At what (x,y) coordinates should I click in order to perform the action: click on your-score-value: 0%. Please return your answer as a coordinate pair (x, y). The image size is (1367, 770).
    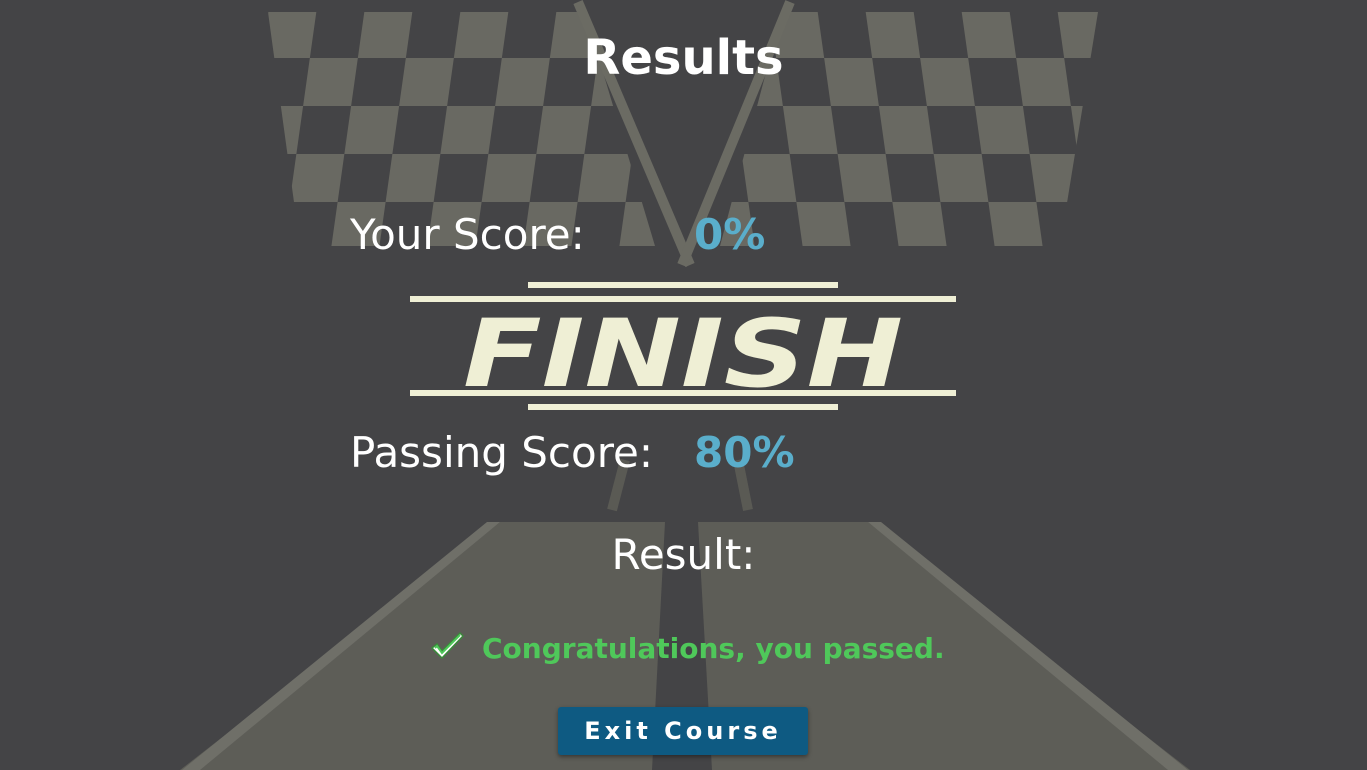
    Looking at the image, I should click on (730, 234).